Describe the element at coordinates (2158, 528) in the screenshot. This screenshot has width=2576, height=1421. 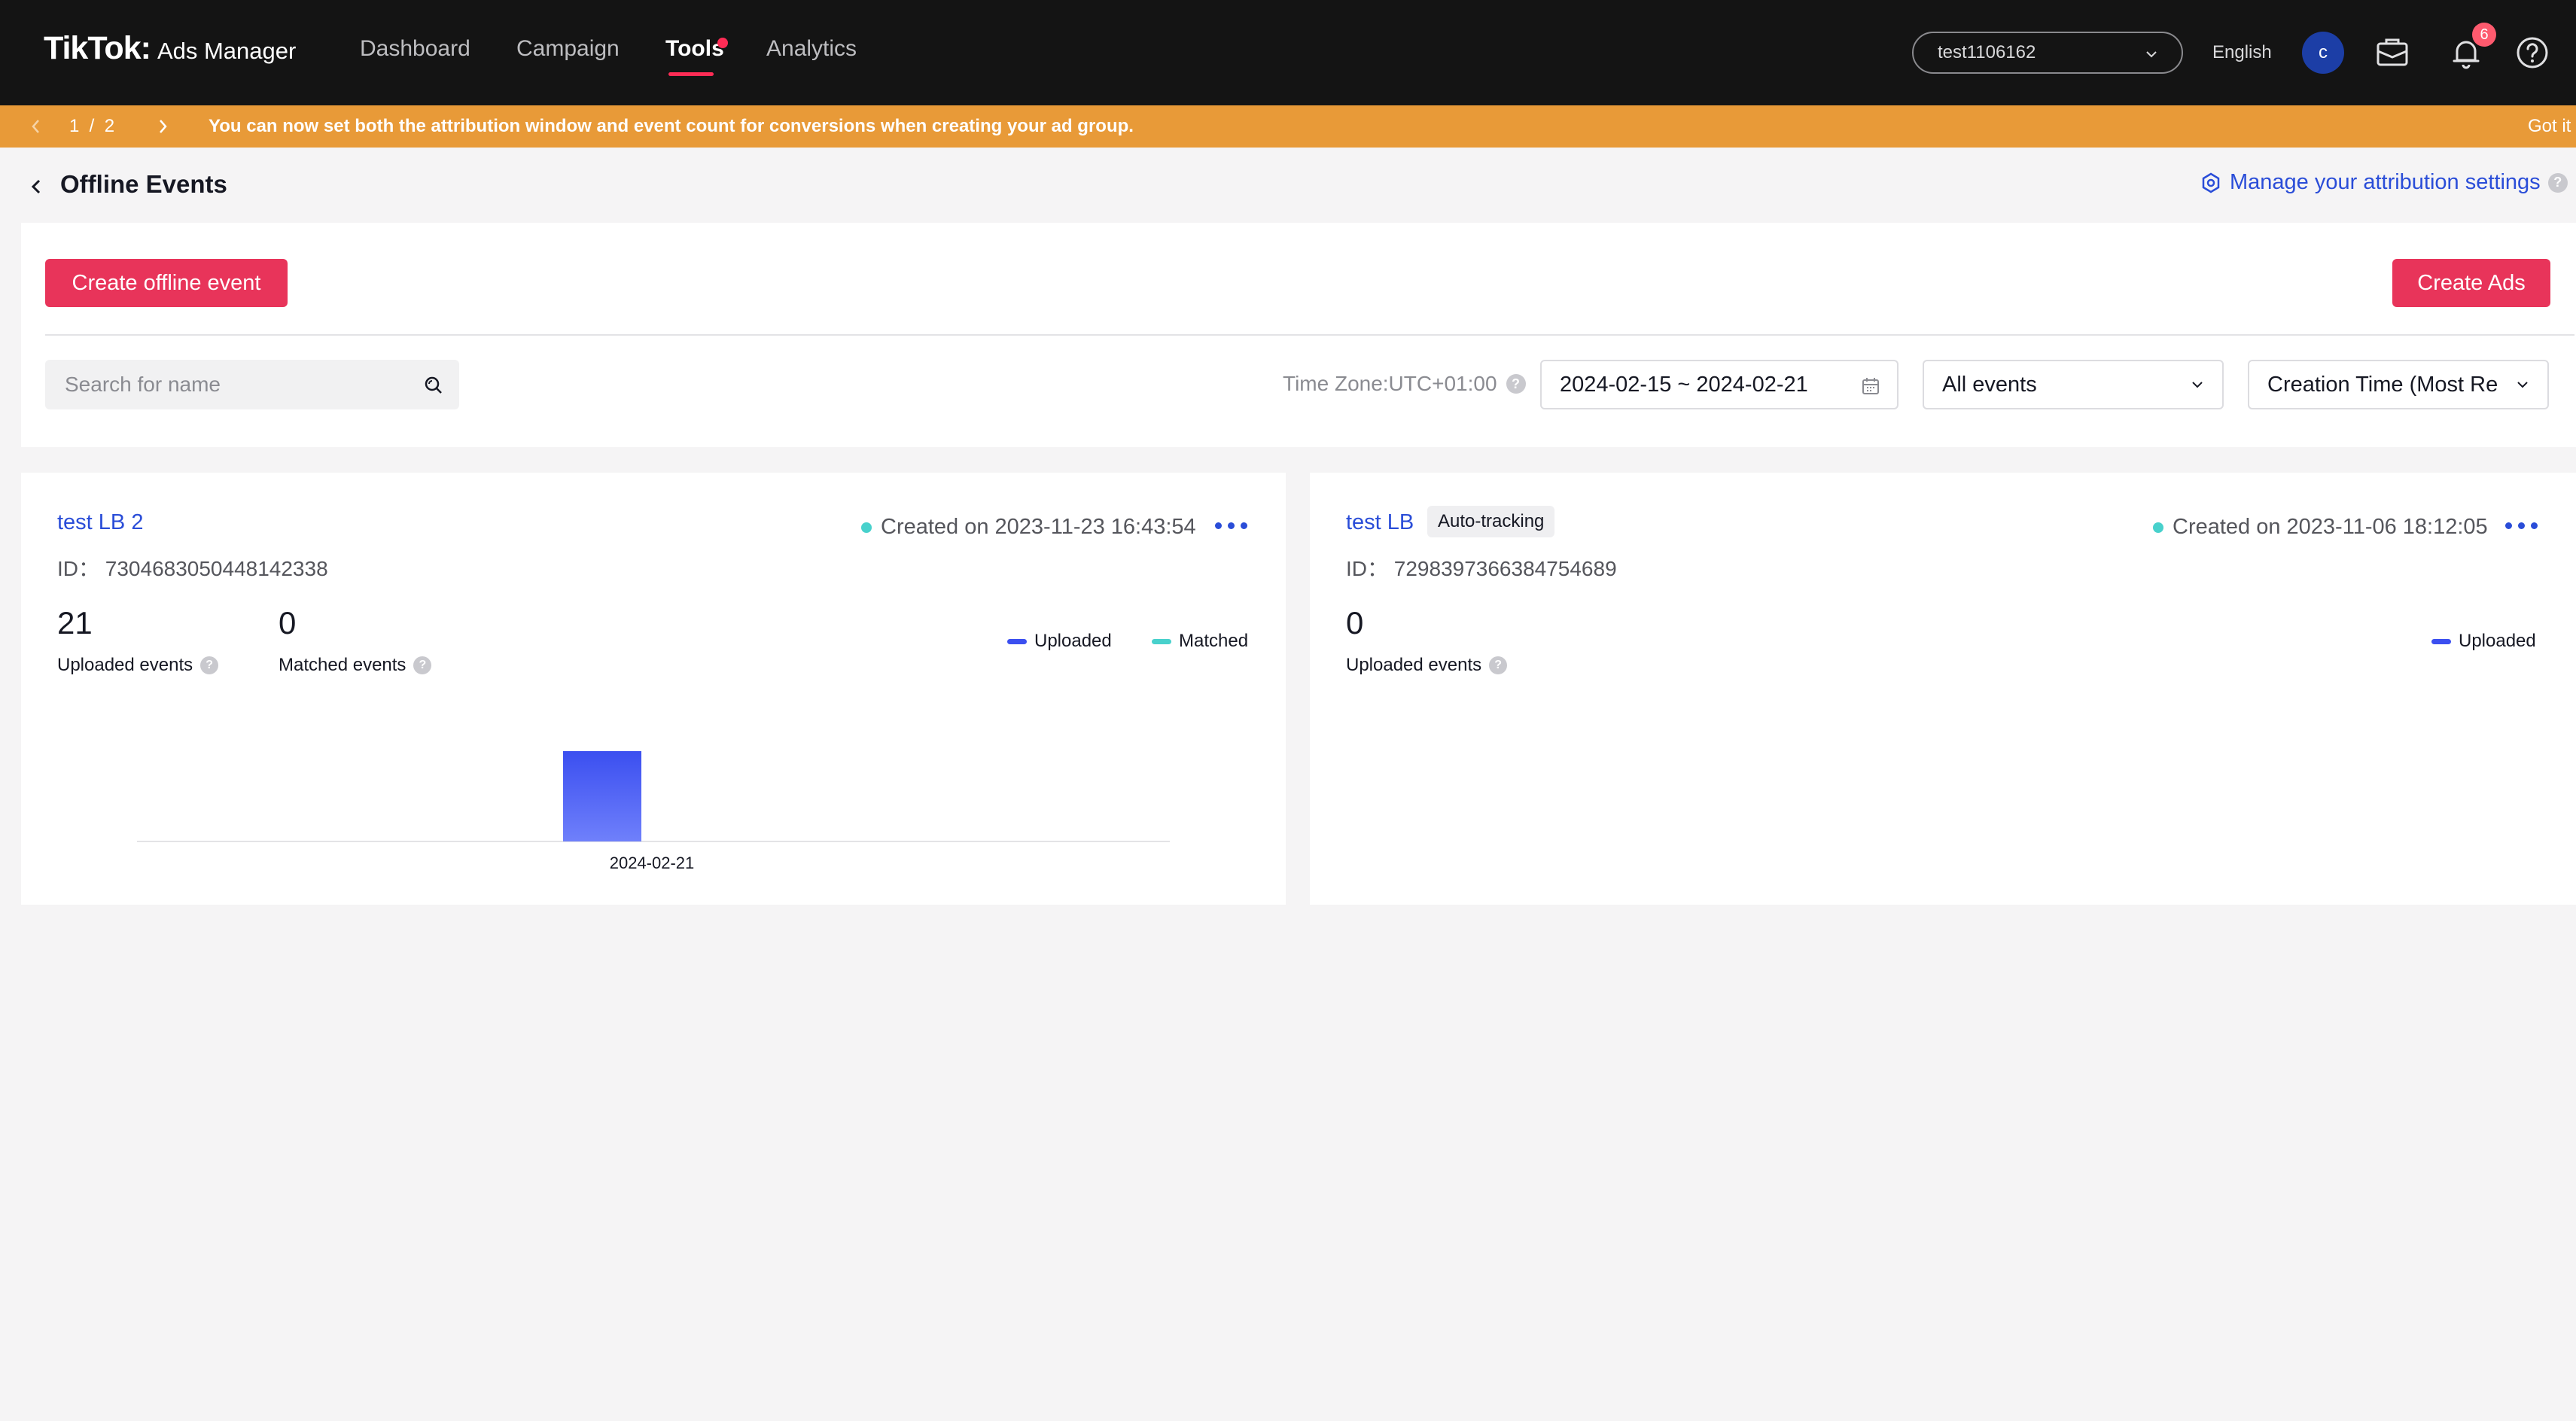
I see `status-dot` at that location.